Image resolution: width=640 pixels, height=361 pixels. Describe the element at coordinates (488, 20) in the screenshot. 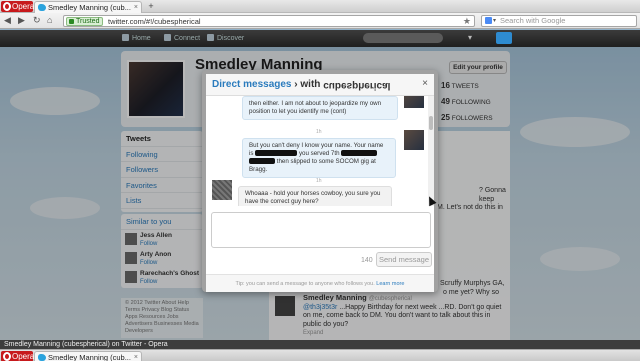

I see `google-icon` at that location.